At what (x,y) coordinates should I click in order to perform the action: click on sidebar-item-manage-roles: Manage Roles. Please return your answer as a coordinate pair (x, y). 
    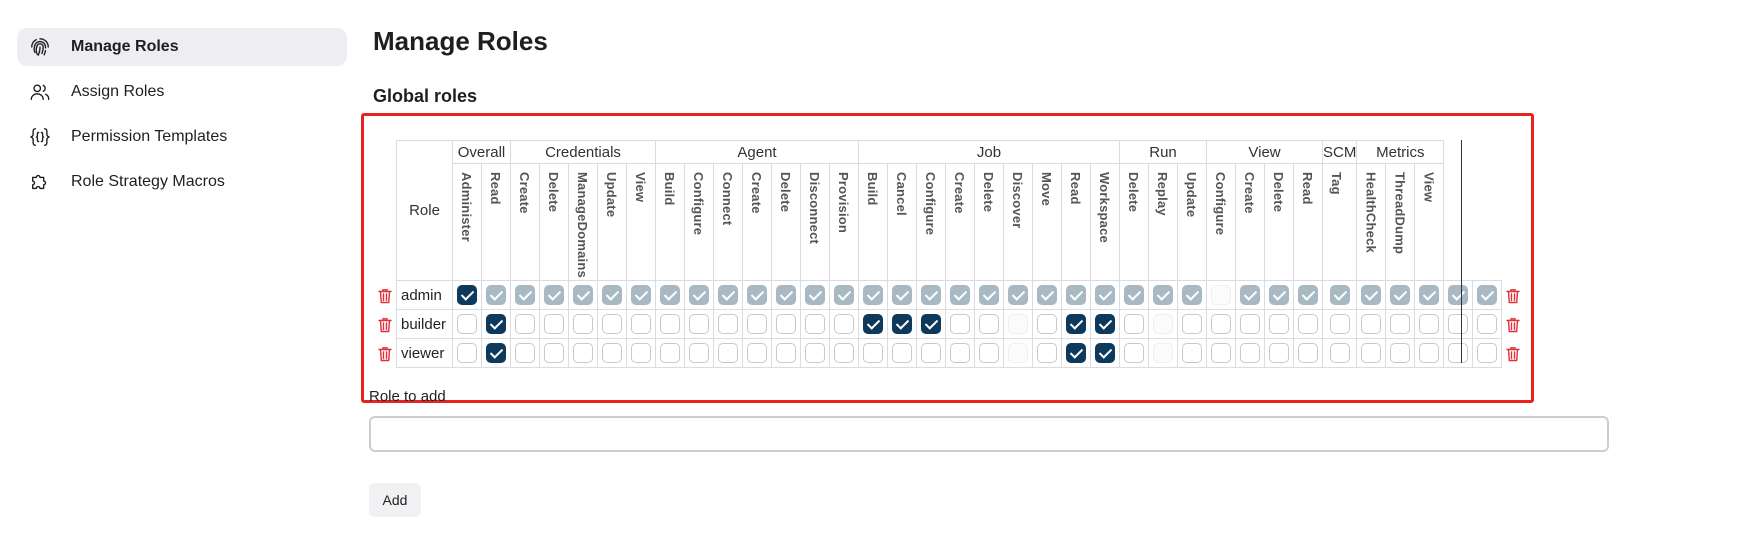
    Looking at the image, I should click on (182, 47).